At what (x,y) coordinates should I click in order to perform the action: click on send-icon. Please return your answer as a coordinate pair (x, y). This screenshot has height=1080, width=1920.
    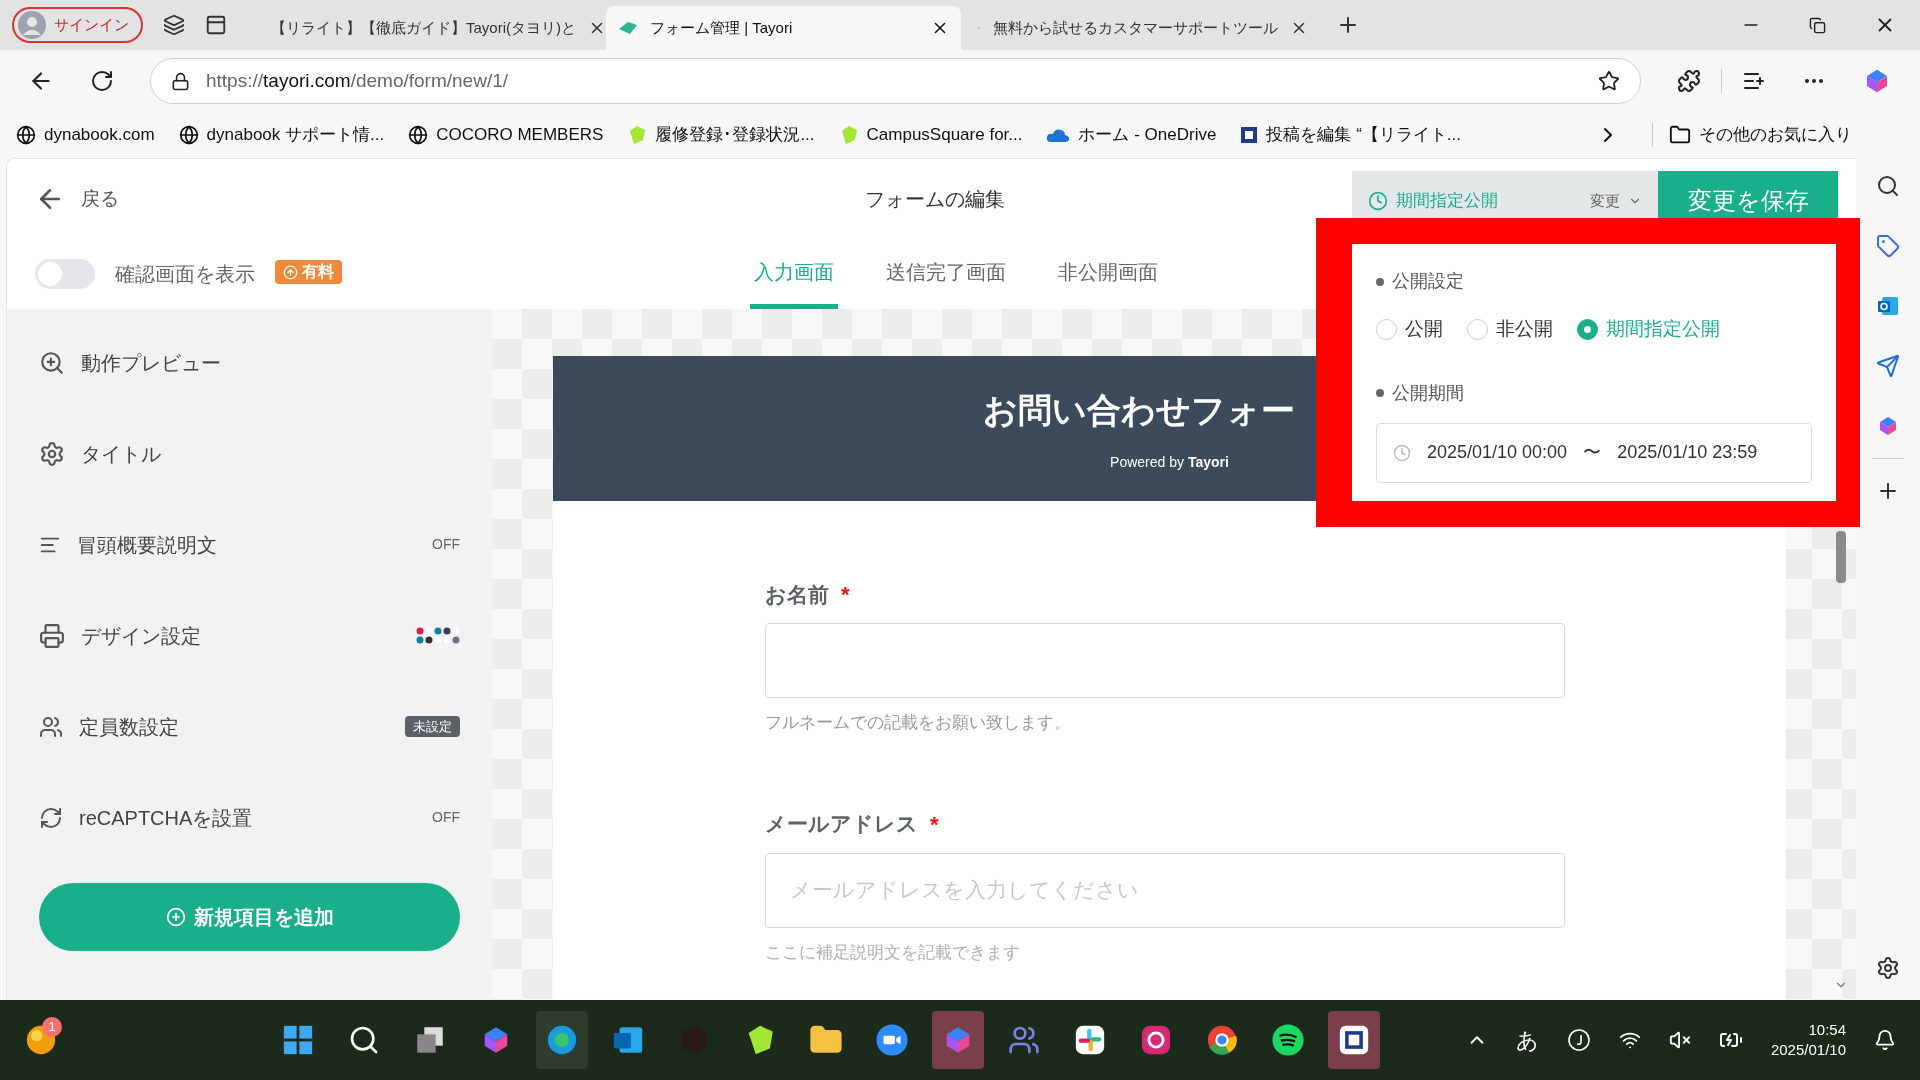
    Looking at the image, I should click on (1888, 366).